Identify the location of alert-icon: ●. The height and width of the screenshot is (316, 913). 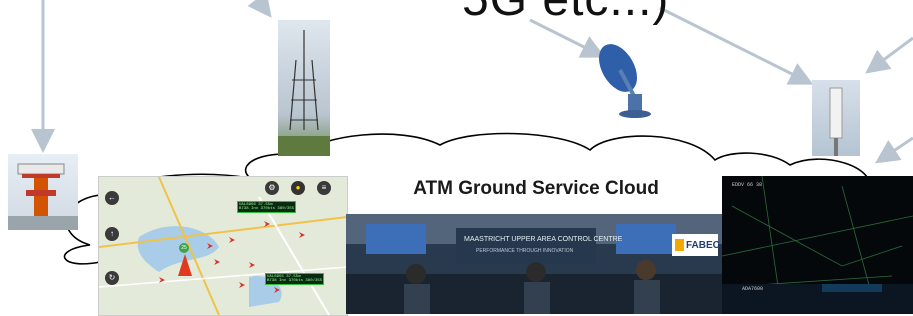
(298, 188).